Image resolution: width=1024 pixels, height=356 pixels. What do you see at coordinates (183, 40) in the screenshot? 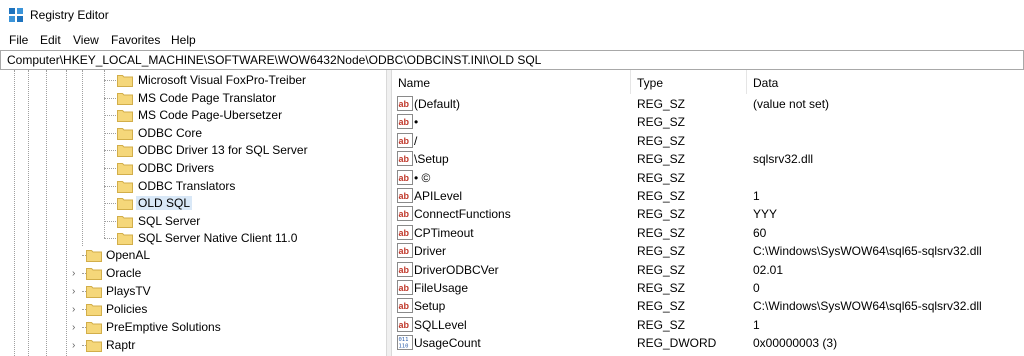
I see `menu-help: Help` at bounding box center [183, 40].